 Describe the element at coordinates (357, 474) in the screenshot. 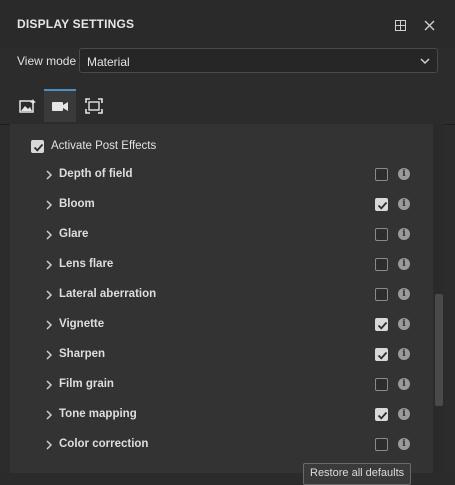

I see `restore-defaults-button: Restore all defaults` at that location.